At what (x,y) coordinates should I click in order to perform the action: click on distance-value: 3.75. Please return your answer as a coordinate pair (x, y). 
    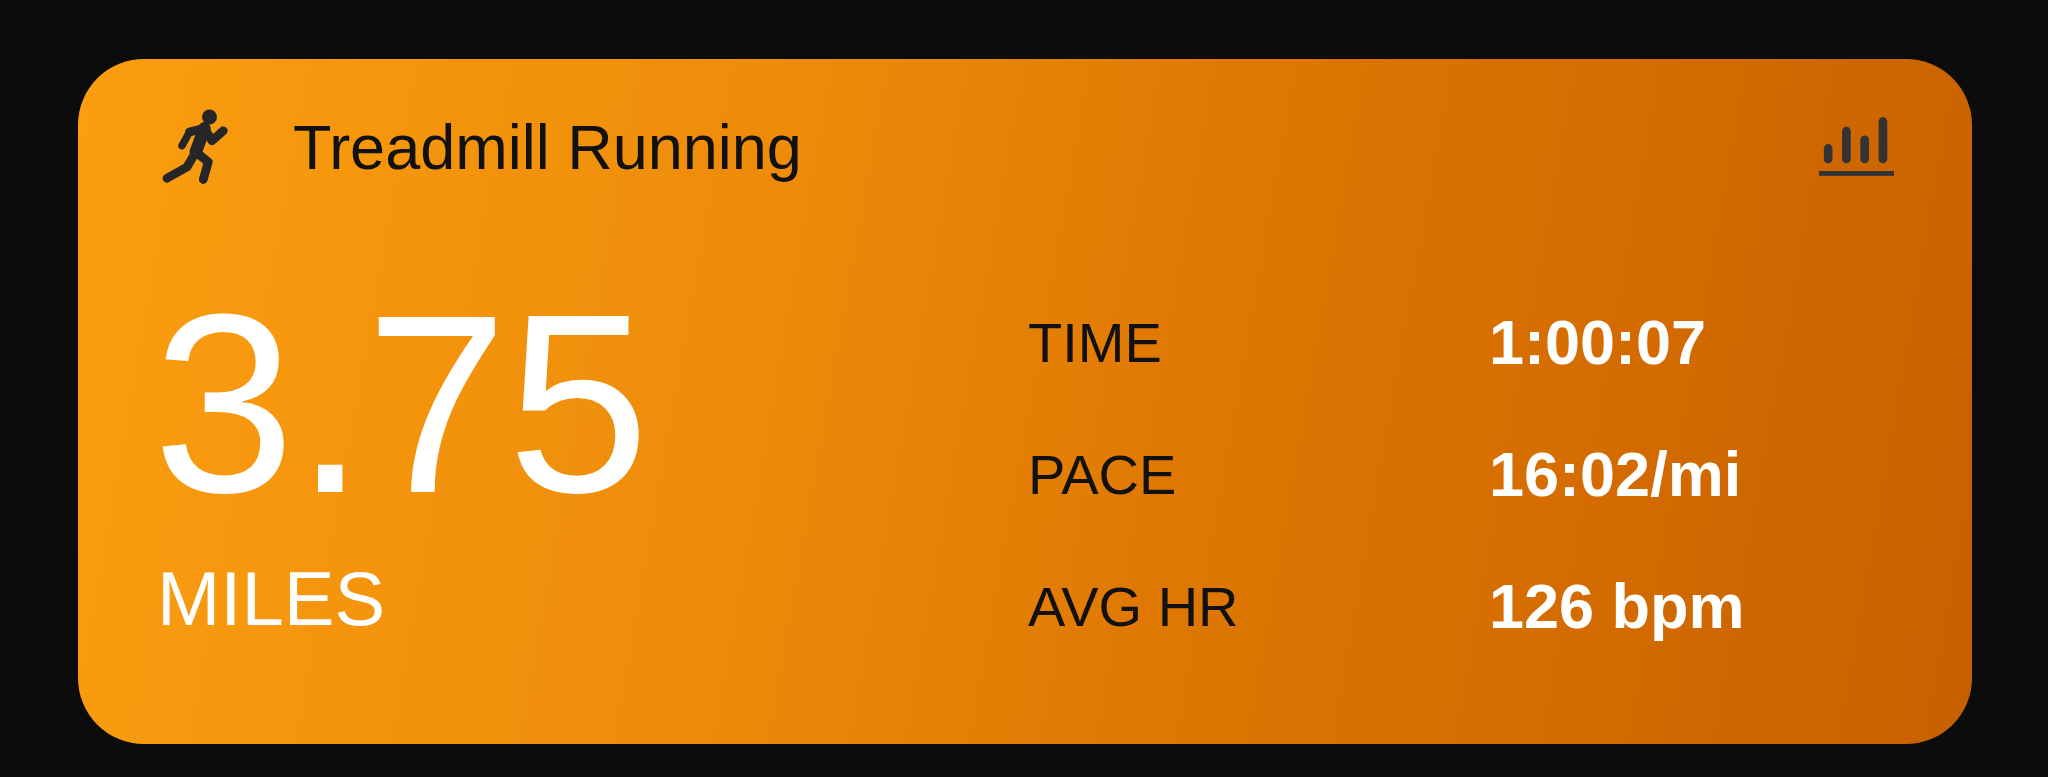
    Looking at the image, I should click on (402, 403).